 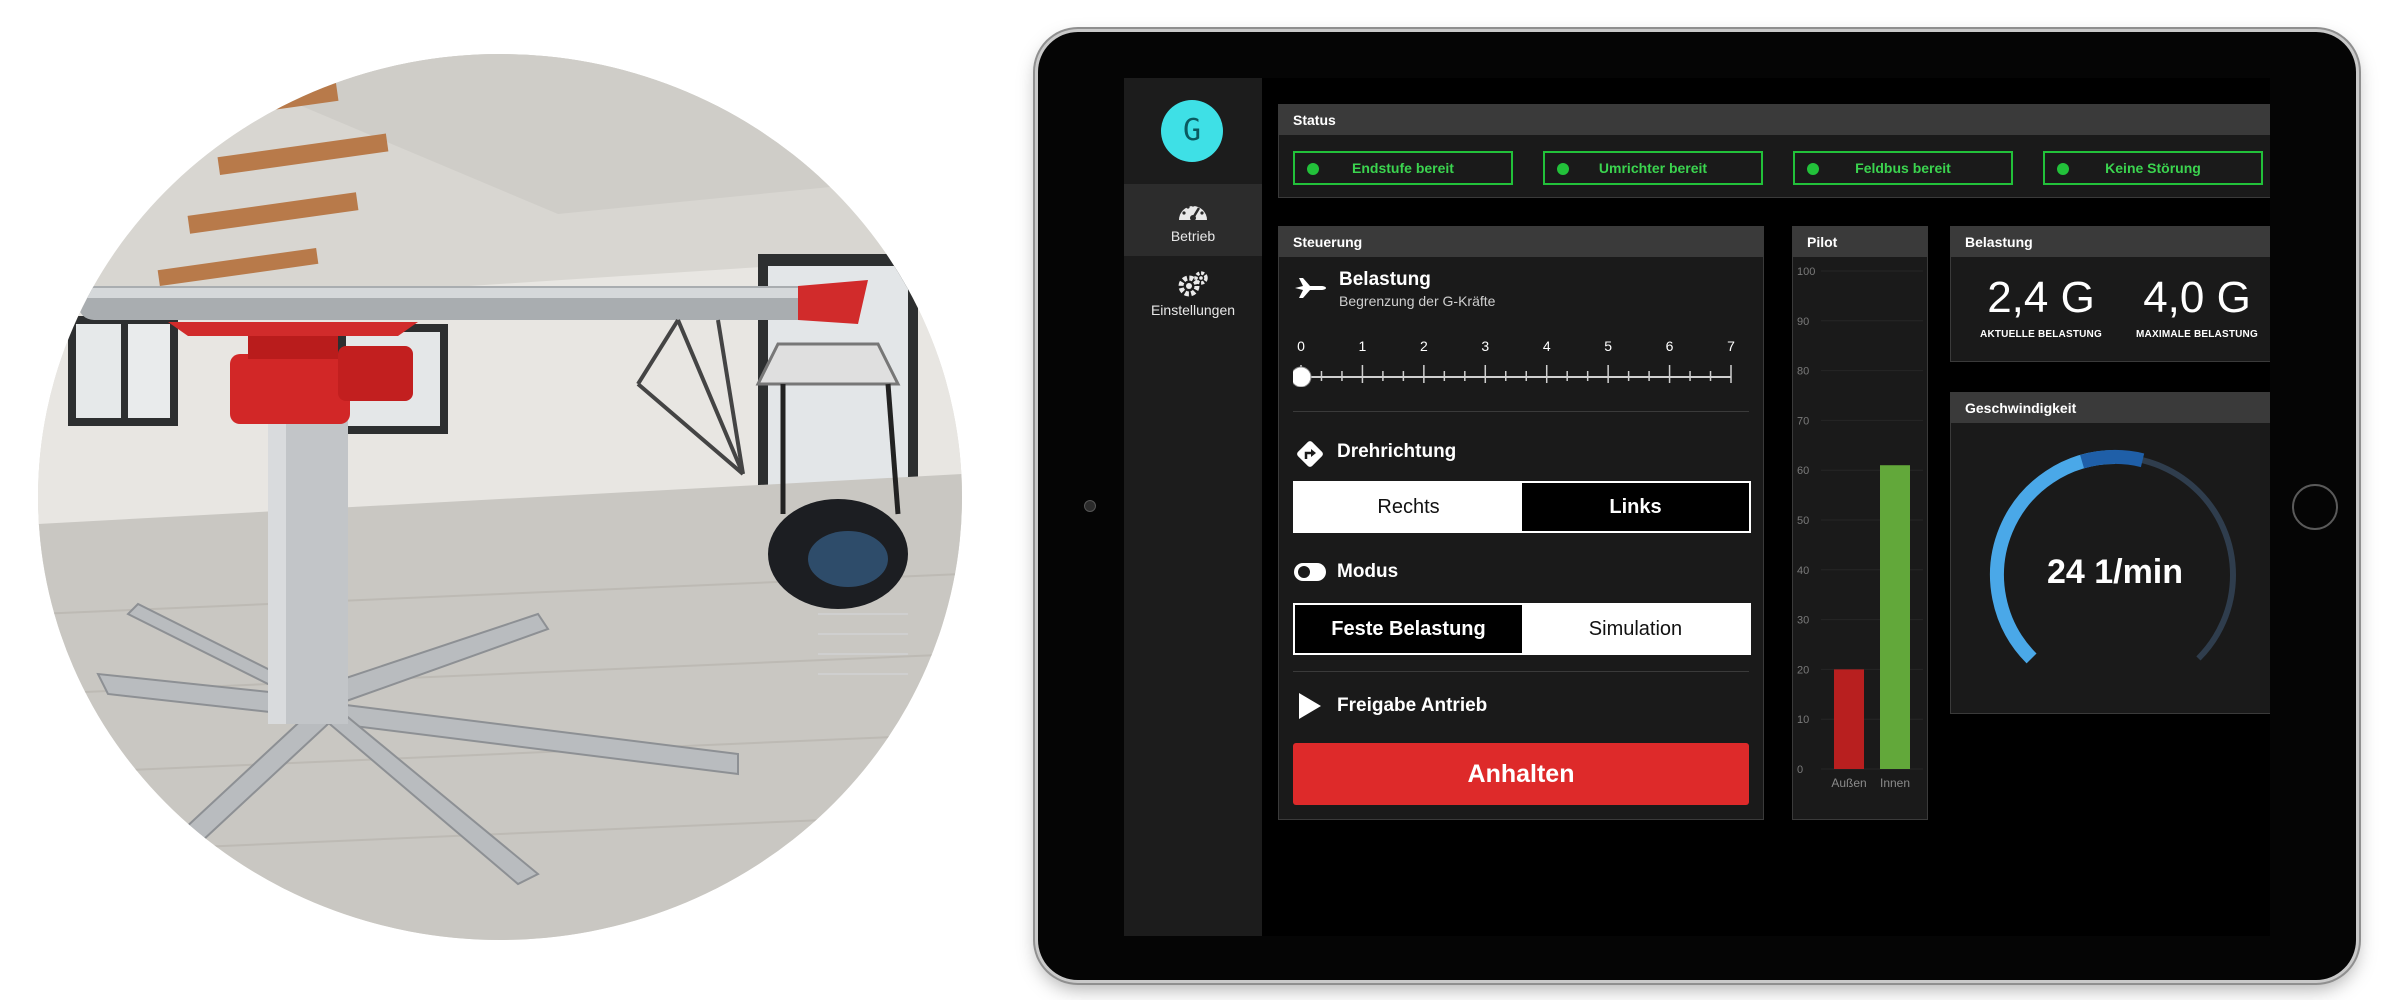 What do you see at coordinates (1849, 719) in the screenshot?
I see `bar-aussen` at bounding box center [1849, 719].